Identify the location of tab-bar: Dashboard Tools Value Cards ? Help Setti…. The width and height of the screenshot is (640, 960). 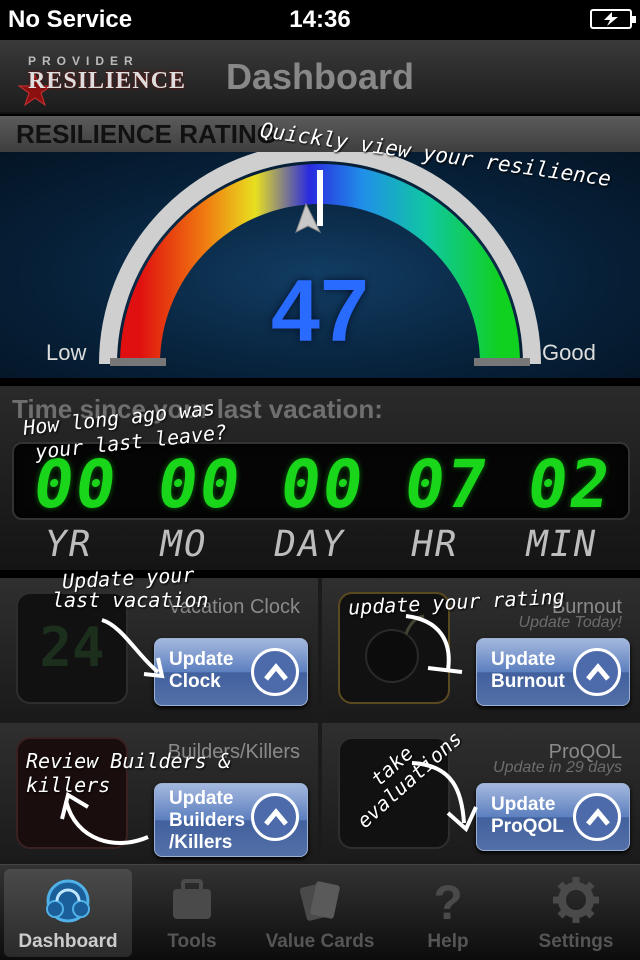
(320, 912).